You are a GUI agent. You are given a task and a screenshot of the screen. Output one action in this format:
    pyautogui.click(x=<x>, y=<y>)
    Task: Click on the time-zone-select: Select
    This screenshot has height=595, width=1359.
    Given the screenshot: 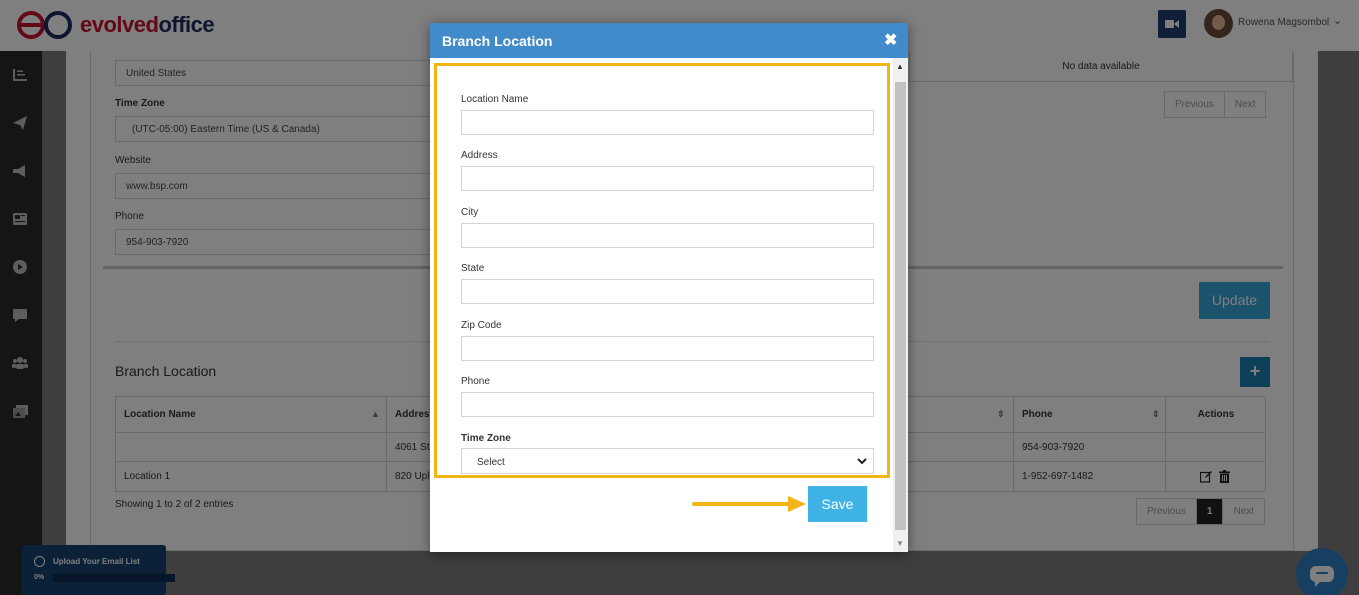 What is the action you would take?
    pyautogui.click(x=667, y=461)
    